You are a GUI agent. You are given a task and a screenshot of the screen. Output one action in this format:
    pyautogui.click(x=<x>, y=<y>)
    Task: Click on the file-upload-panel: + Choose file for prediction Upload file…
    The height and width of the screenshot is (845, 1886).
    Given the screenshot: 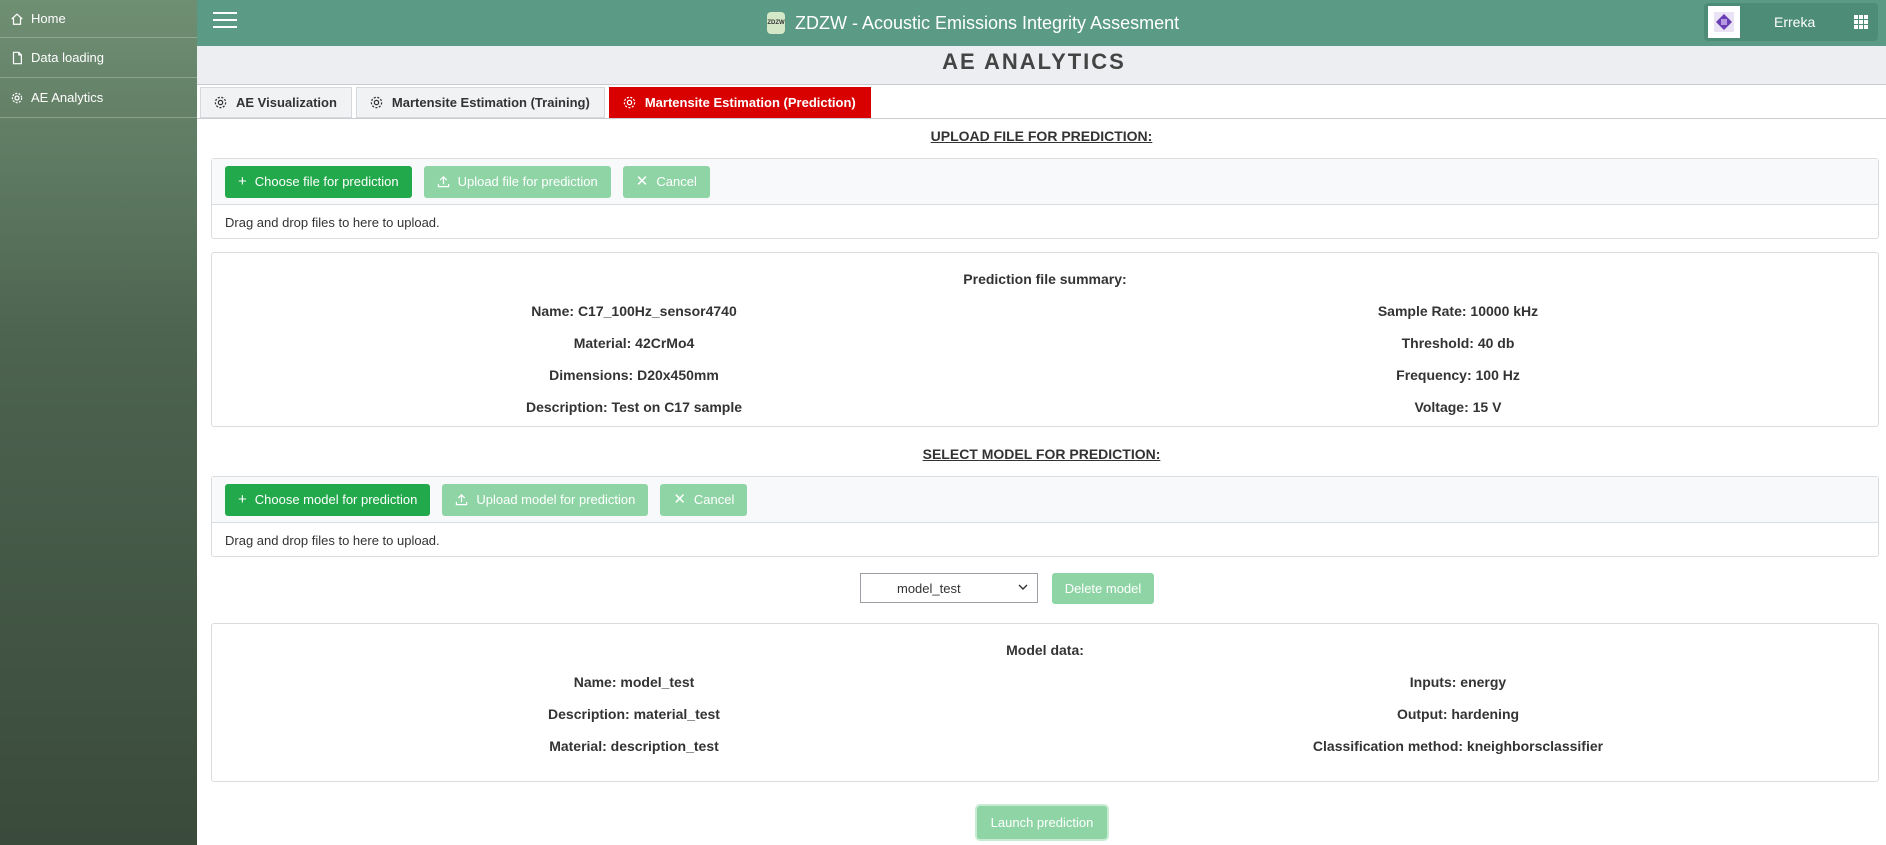 What is the action you would take?
    pyautogui.click(x=1045, y=198)
    